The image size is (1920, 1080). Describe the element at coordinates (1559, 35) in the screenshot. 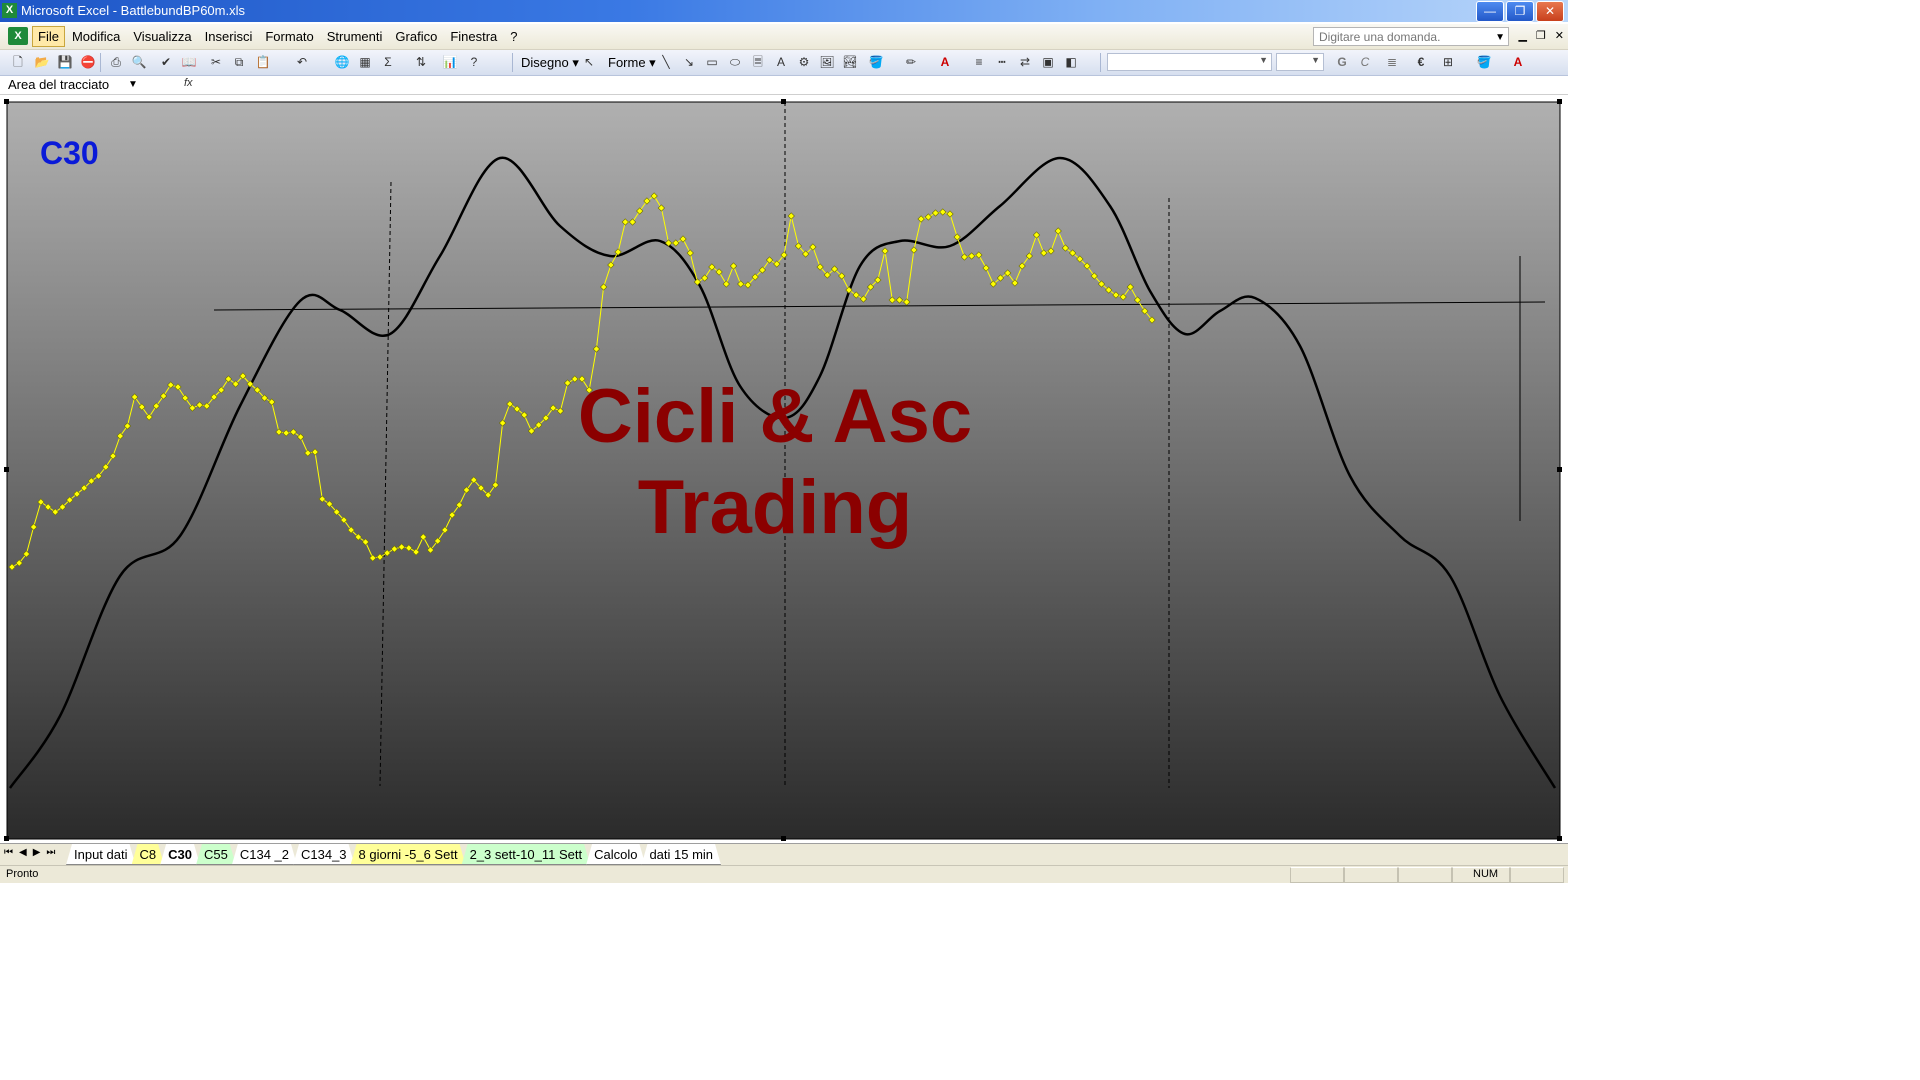

I see `workbook-close-button: ✕` at that location.